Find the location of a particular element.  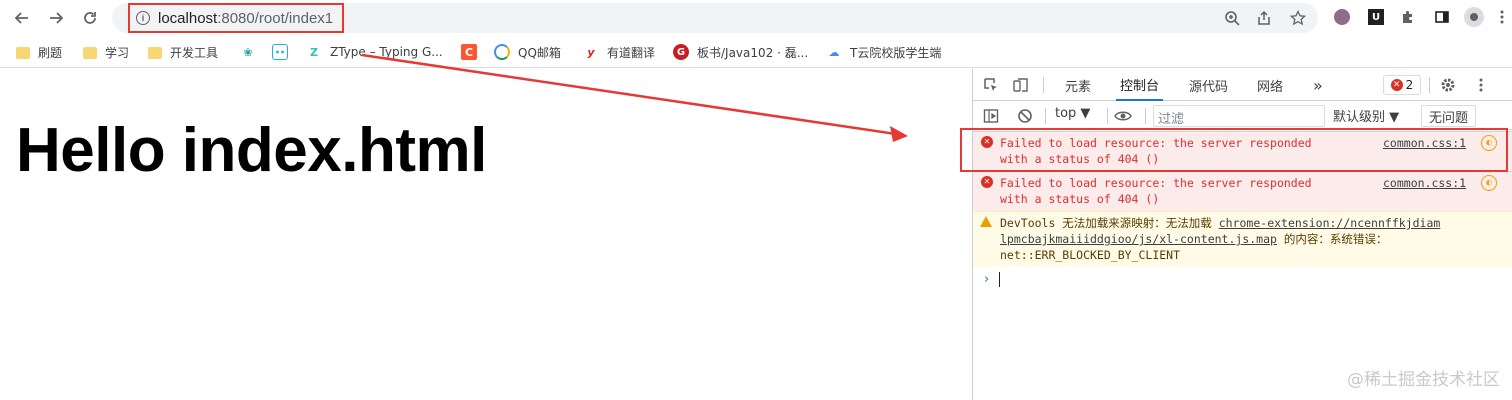

address-bar: i localhost:8080/root/index1 is located at coordinates (715, 18).